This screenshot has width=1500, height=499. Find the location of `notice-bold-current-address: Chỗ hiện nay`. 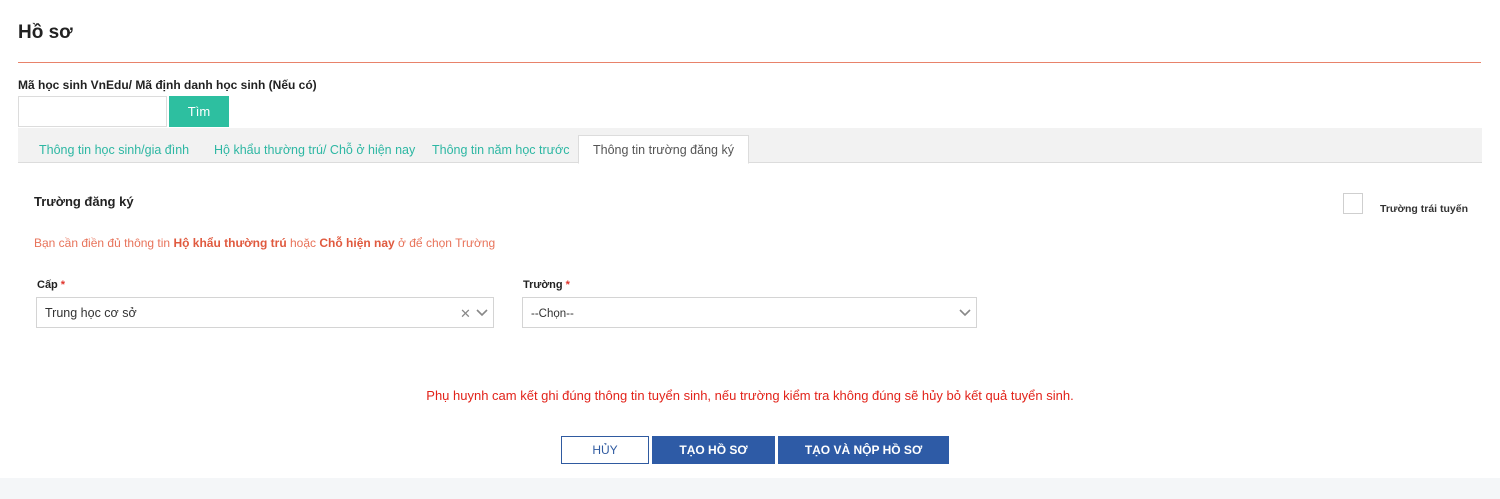

notice-bold-current-address: Chỗ hiện nay is located at coordinates (357, 243).